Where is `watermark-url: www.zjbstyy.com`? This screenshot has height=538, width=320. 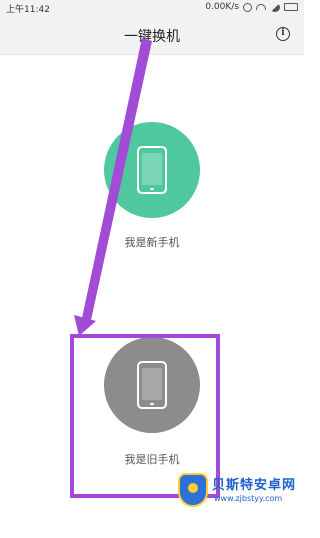
watermark-url: www.zjbstyy.com is located at coordinates (248, 498).